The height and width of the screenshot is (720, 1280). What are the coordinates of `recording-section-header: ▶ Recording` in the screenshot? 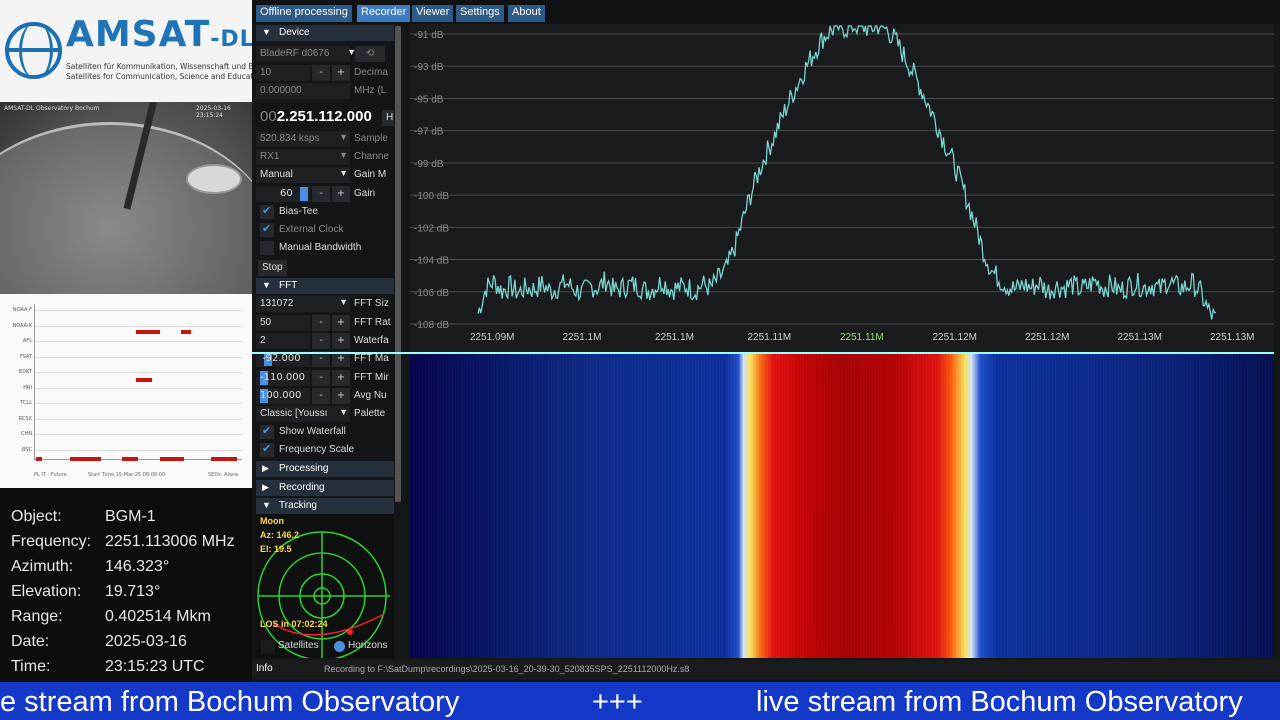 It's located at (325, 488).